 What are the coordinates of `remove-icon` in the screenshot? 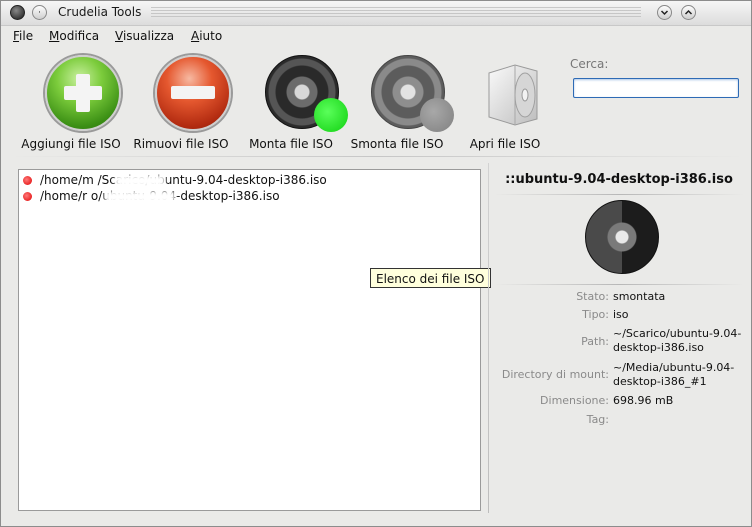 It's located at (193, 93).